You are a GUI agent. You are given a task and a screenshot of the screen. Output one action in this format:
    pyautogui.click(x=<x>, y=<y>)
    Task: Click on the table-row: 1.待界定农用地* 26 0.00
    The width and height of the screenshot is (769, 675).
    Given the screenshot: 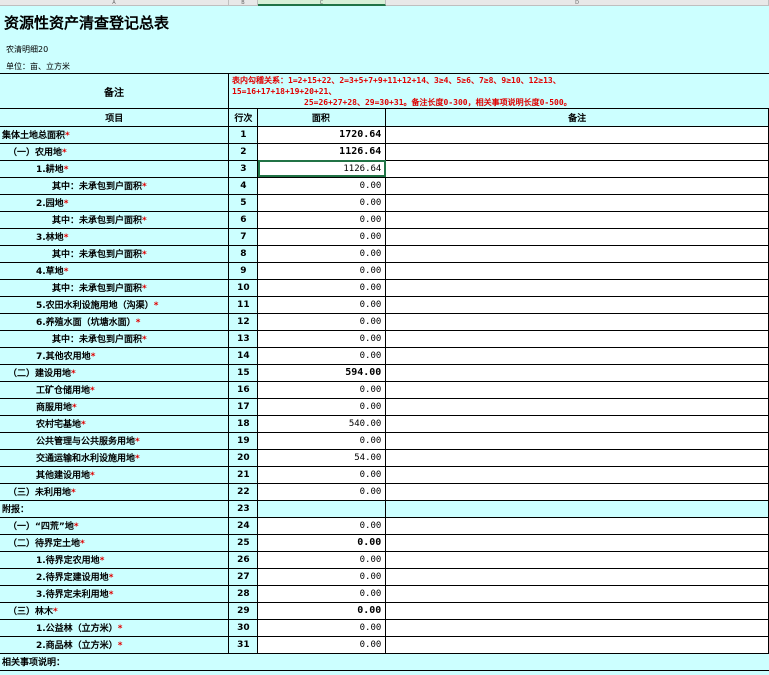 What is the action you would take?
    pyautogui.click(x=384, y=560)
    